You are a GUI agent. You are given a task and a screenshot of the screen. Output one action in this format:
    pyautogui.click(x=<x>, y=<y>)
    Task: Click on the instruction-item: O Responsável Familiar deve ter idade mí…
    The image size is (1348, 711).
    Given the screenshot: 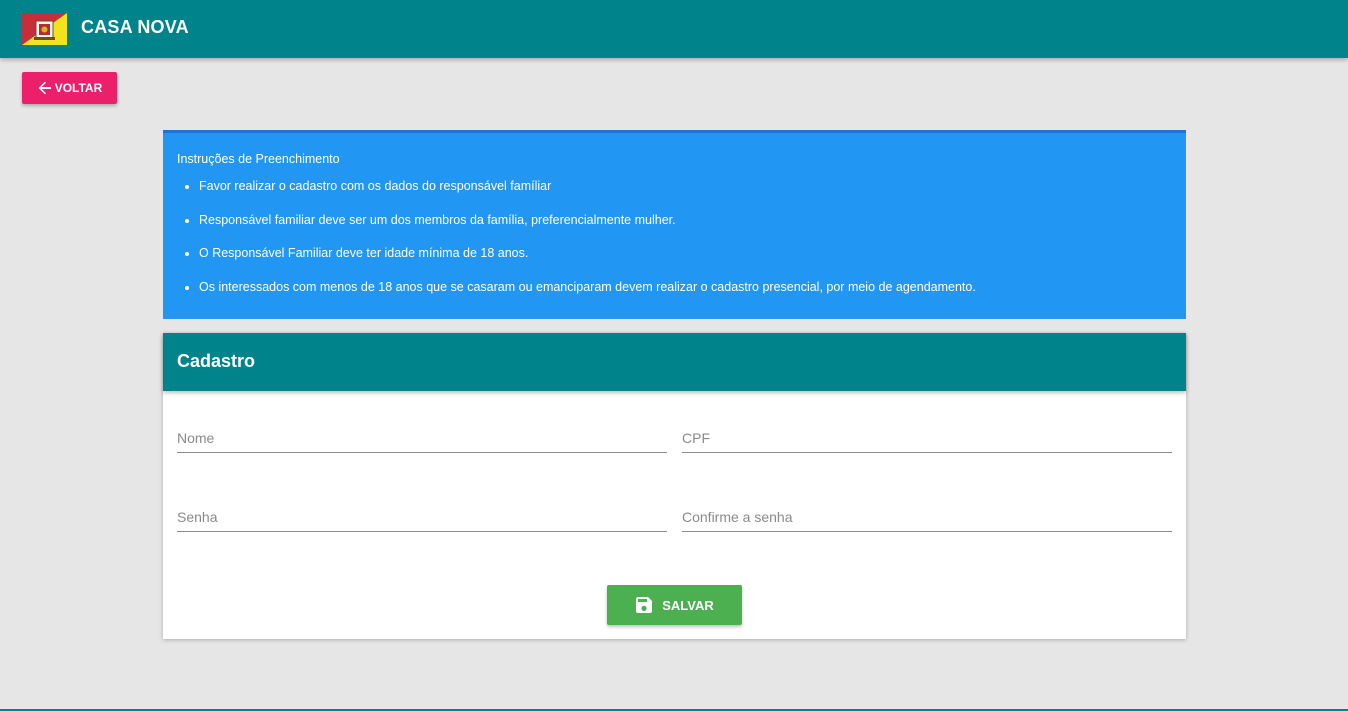 What is the action you would take?
    pyautogui.click(x=587, y=260)
    